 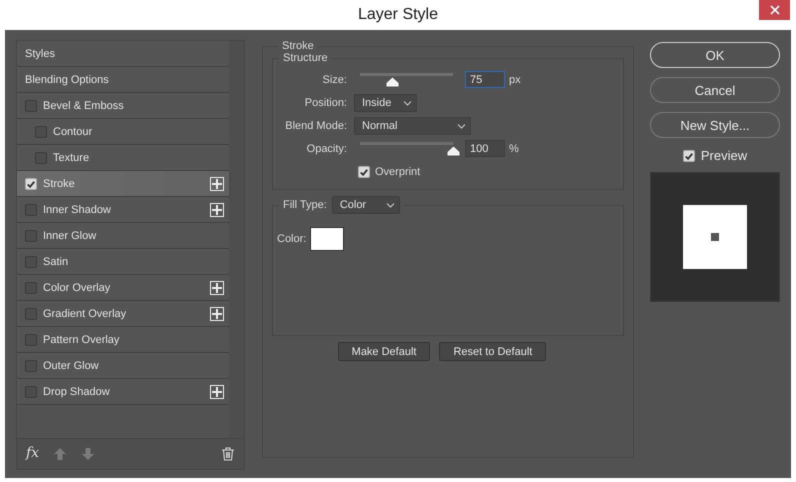 What do you see at coordinates (715, 237) in the screenshot?
I see `preview-square-drawing` at bounding box center [715, 237].